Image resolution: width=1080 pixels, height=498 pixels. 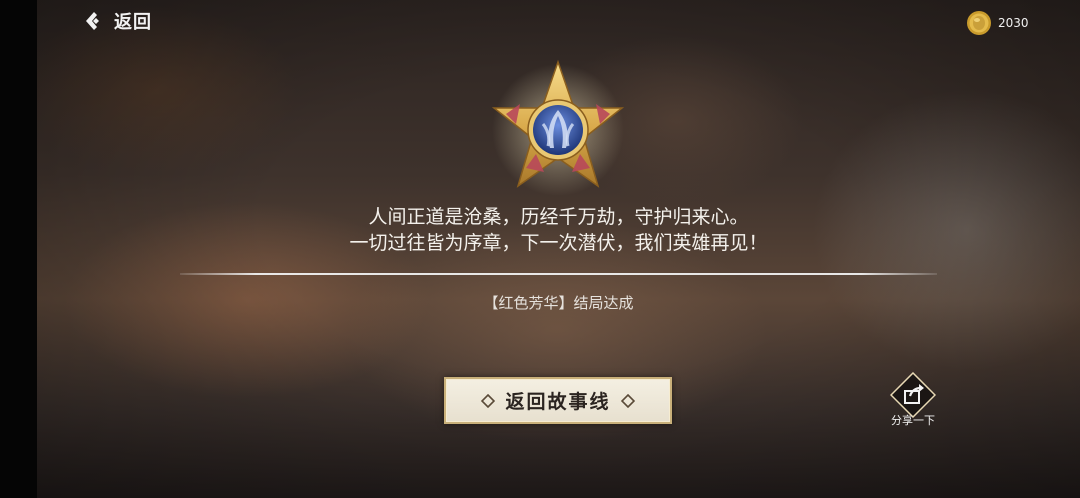 What do you see at coordinates (913, 420) in the screenshot?
I see `share-label: 分享一下` at bounding box center [913, 420].